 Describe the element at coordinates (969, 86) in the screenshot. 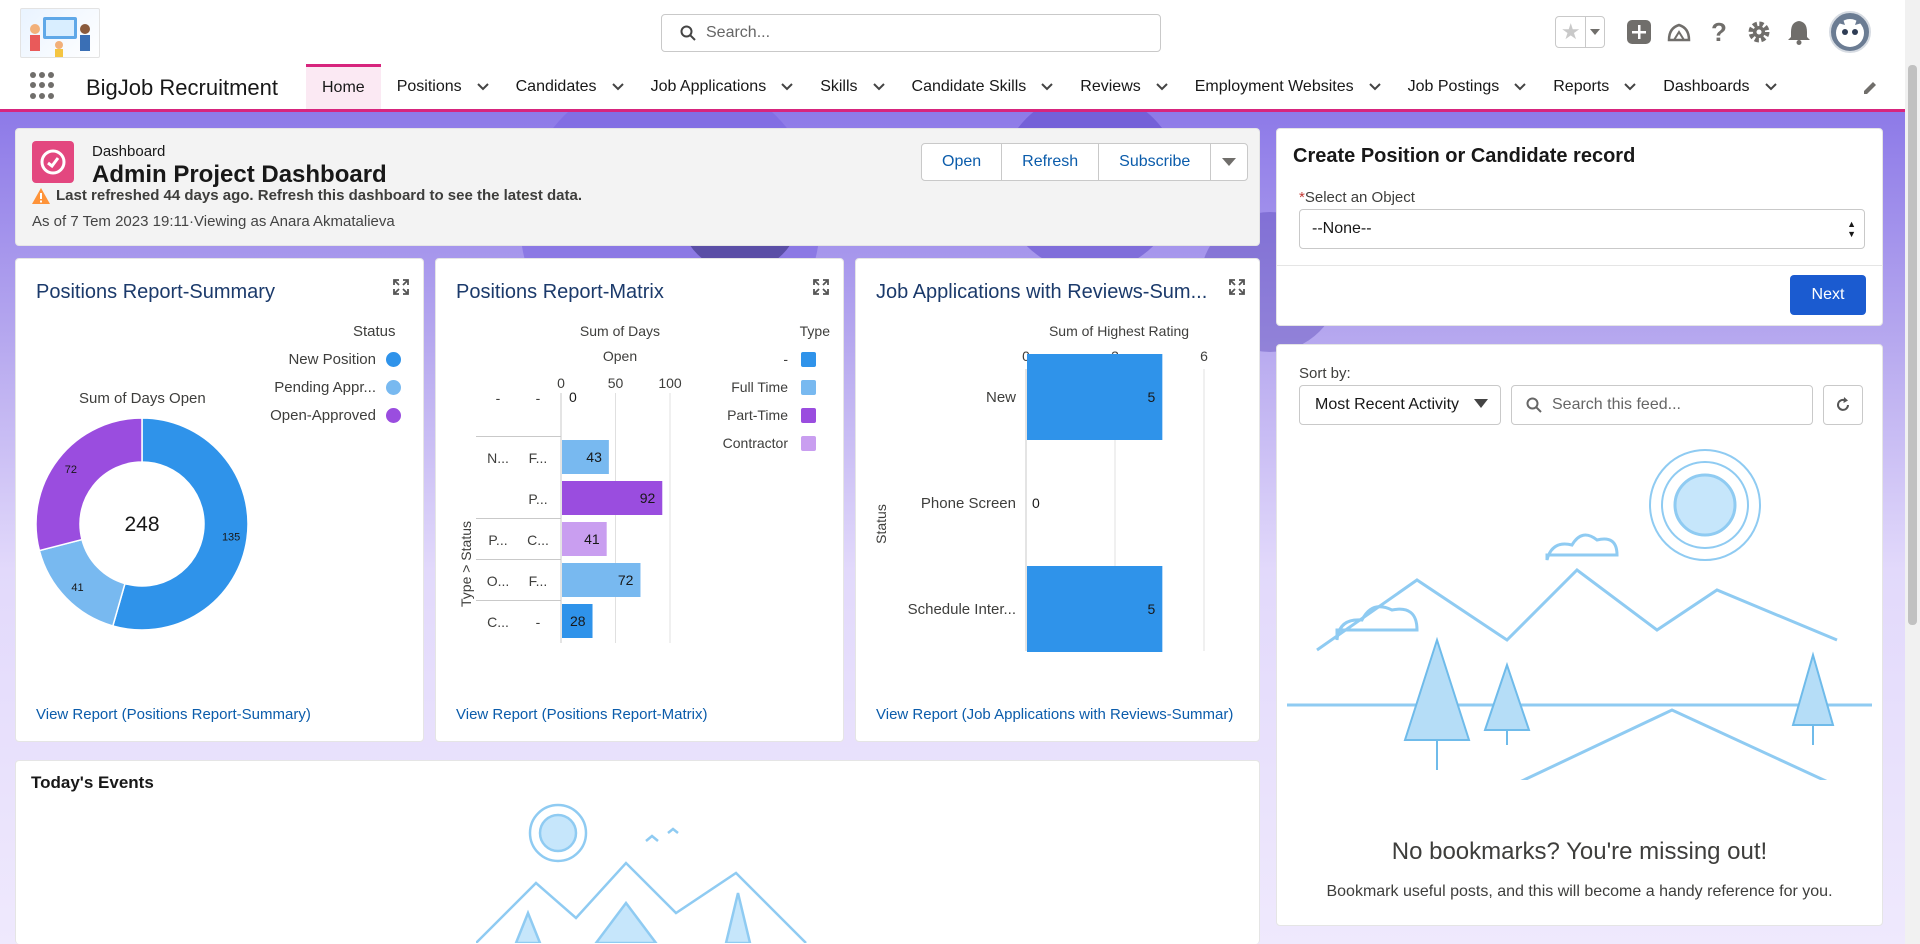

I see `tab-label: Candidate Skills` at that location.